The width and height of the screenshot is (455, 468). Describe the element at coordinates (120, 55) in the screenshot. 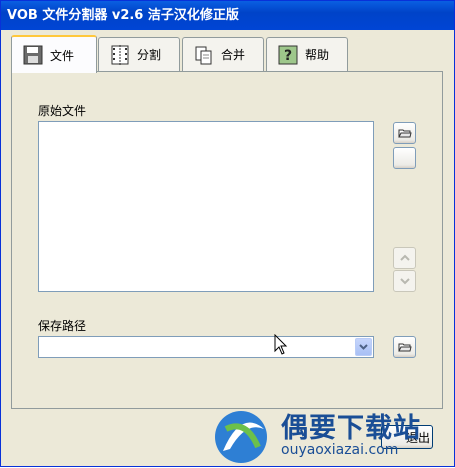

I see `split-film-icon` at that location.